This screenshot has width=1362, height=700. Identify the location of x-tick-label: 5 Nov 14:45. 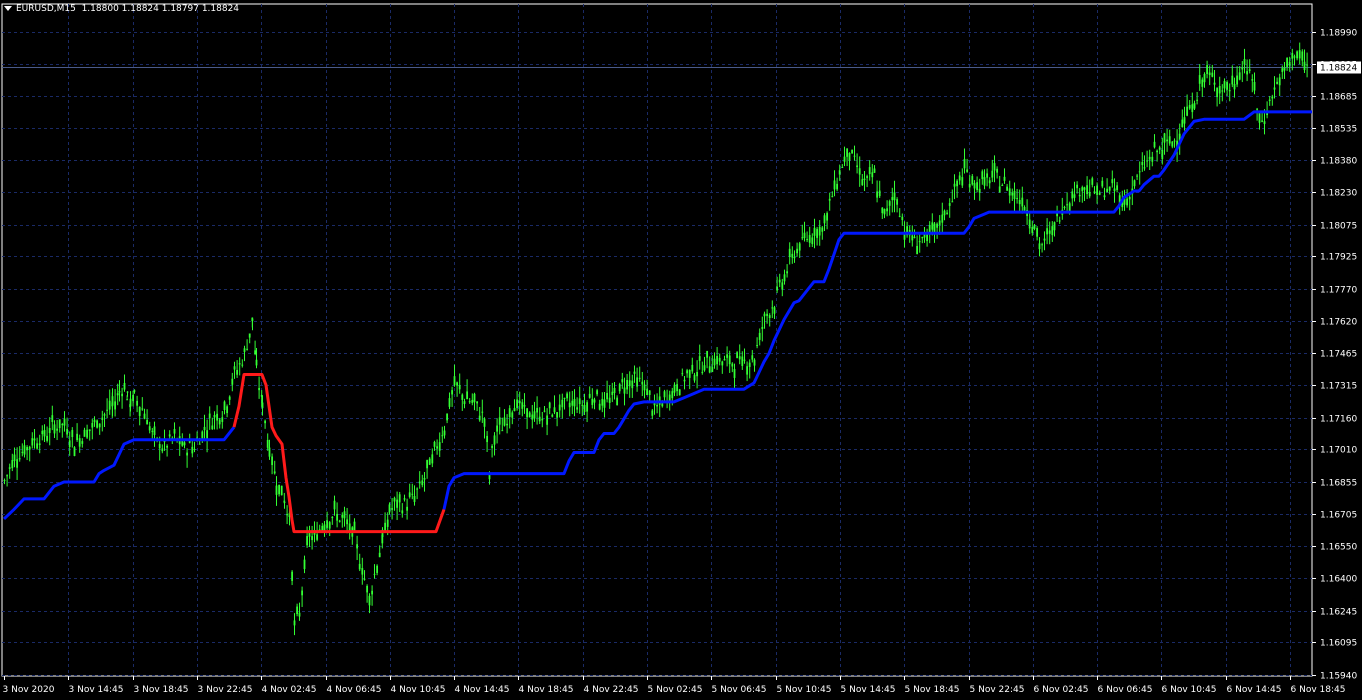
(868, 690).